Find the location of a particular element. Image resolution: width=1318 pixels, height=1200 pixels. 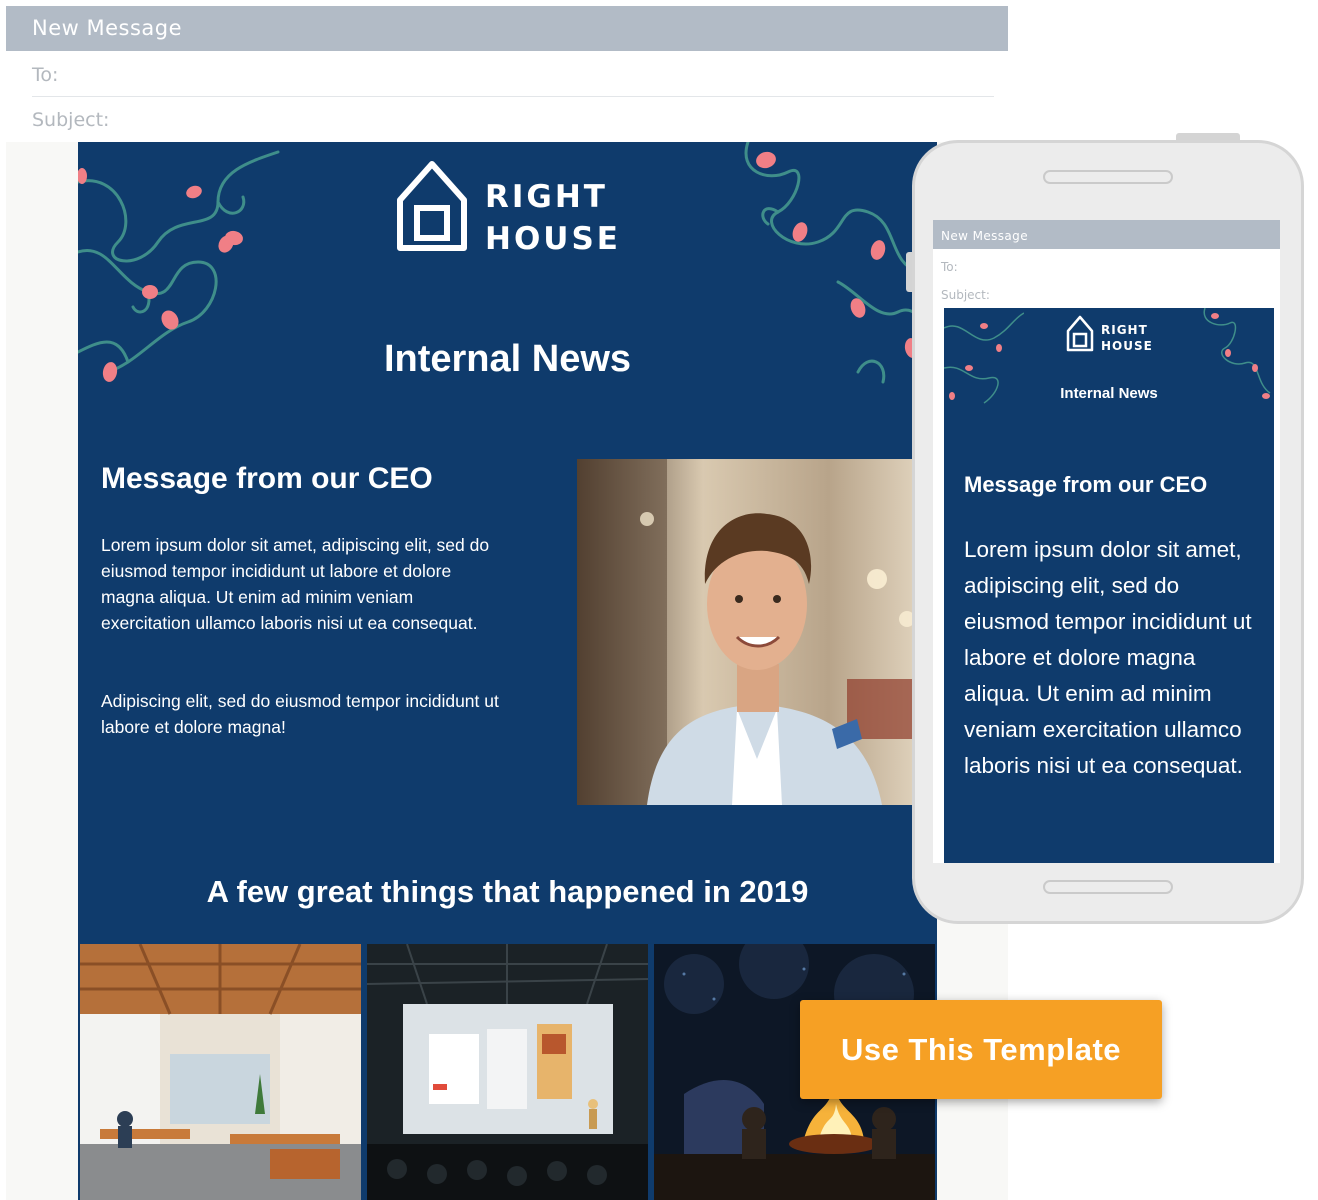

use-this-template-button: Use This Template is located at coordinates (981, 1049).